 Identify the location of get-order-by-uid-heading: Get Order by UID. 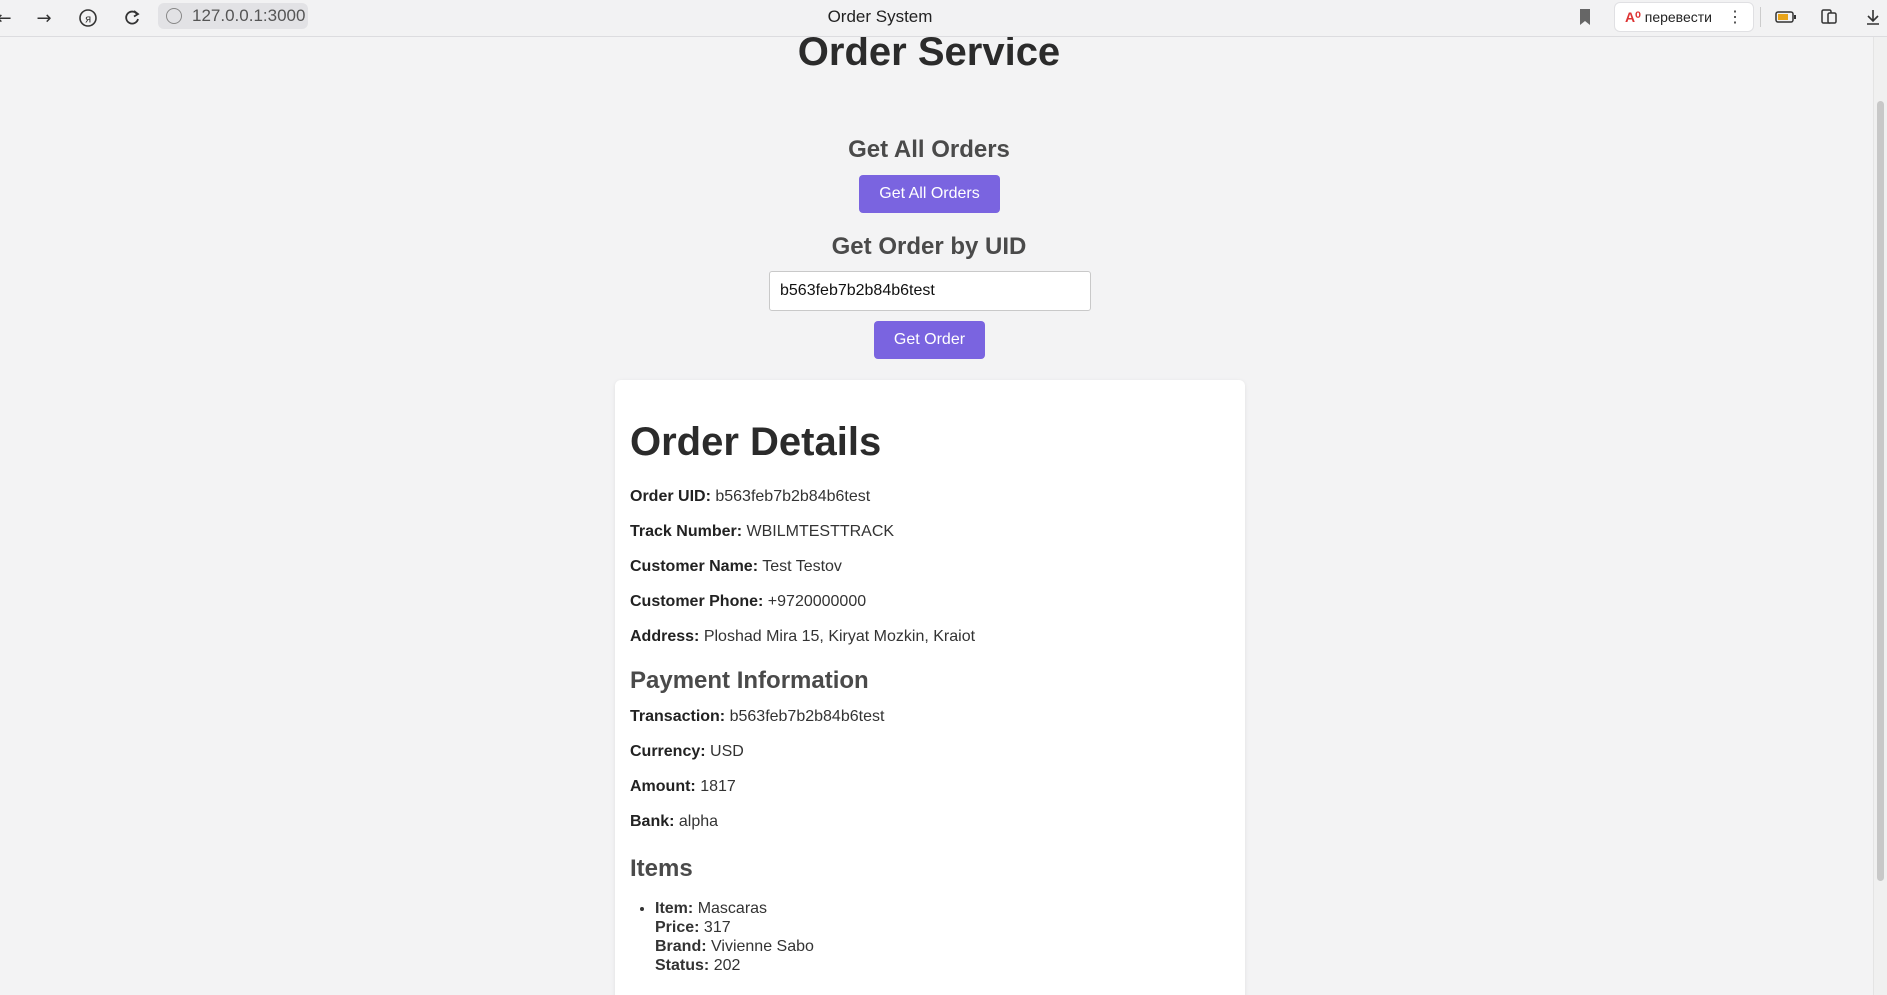
(929, 246).